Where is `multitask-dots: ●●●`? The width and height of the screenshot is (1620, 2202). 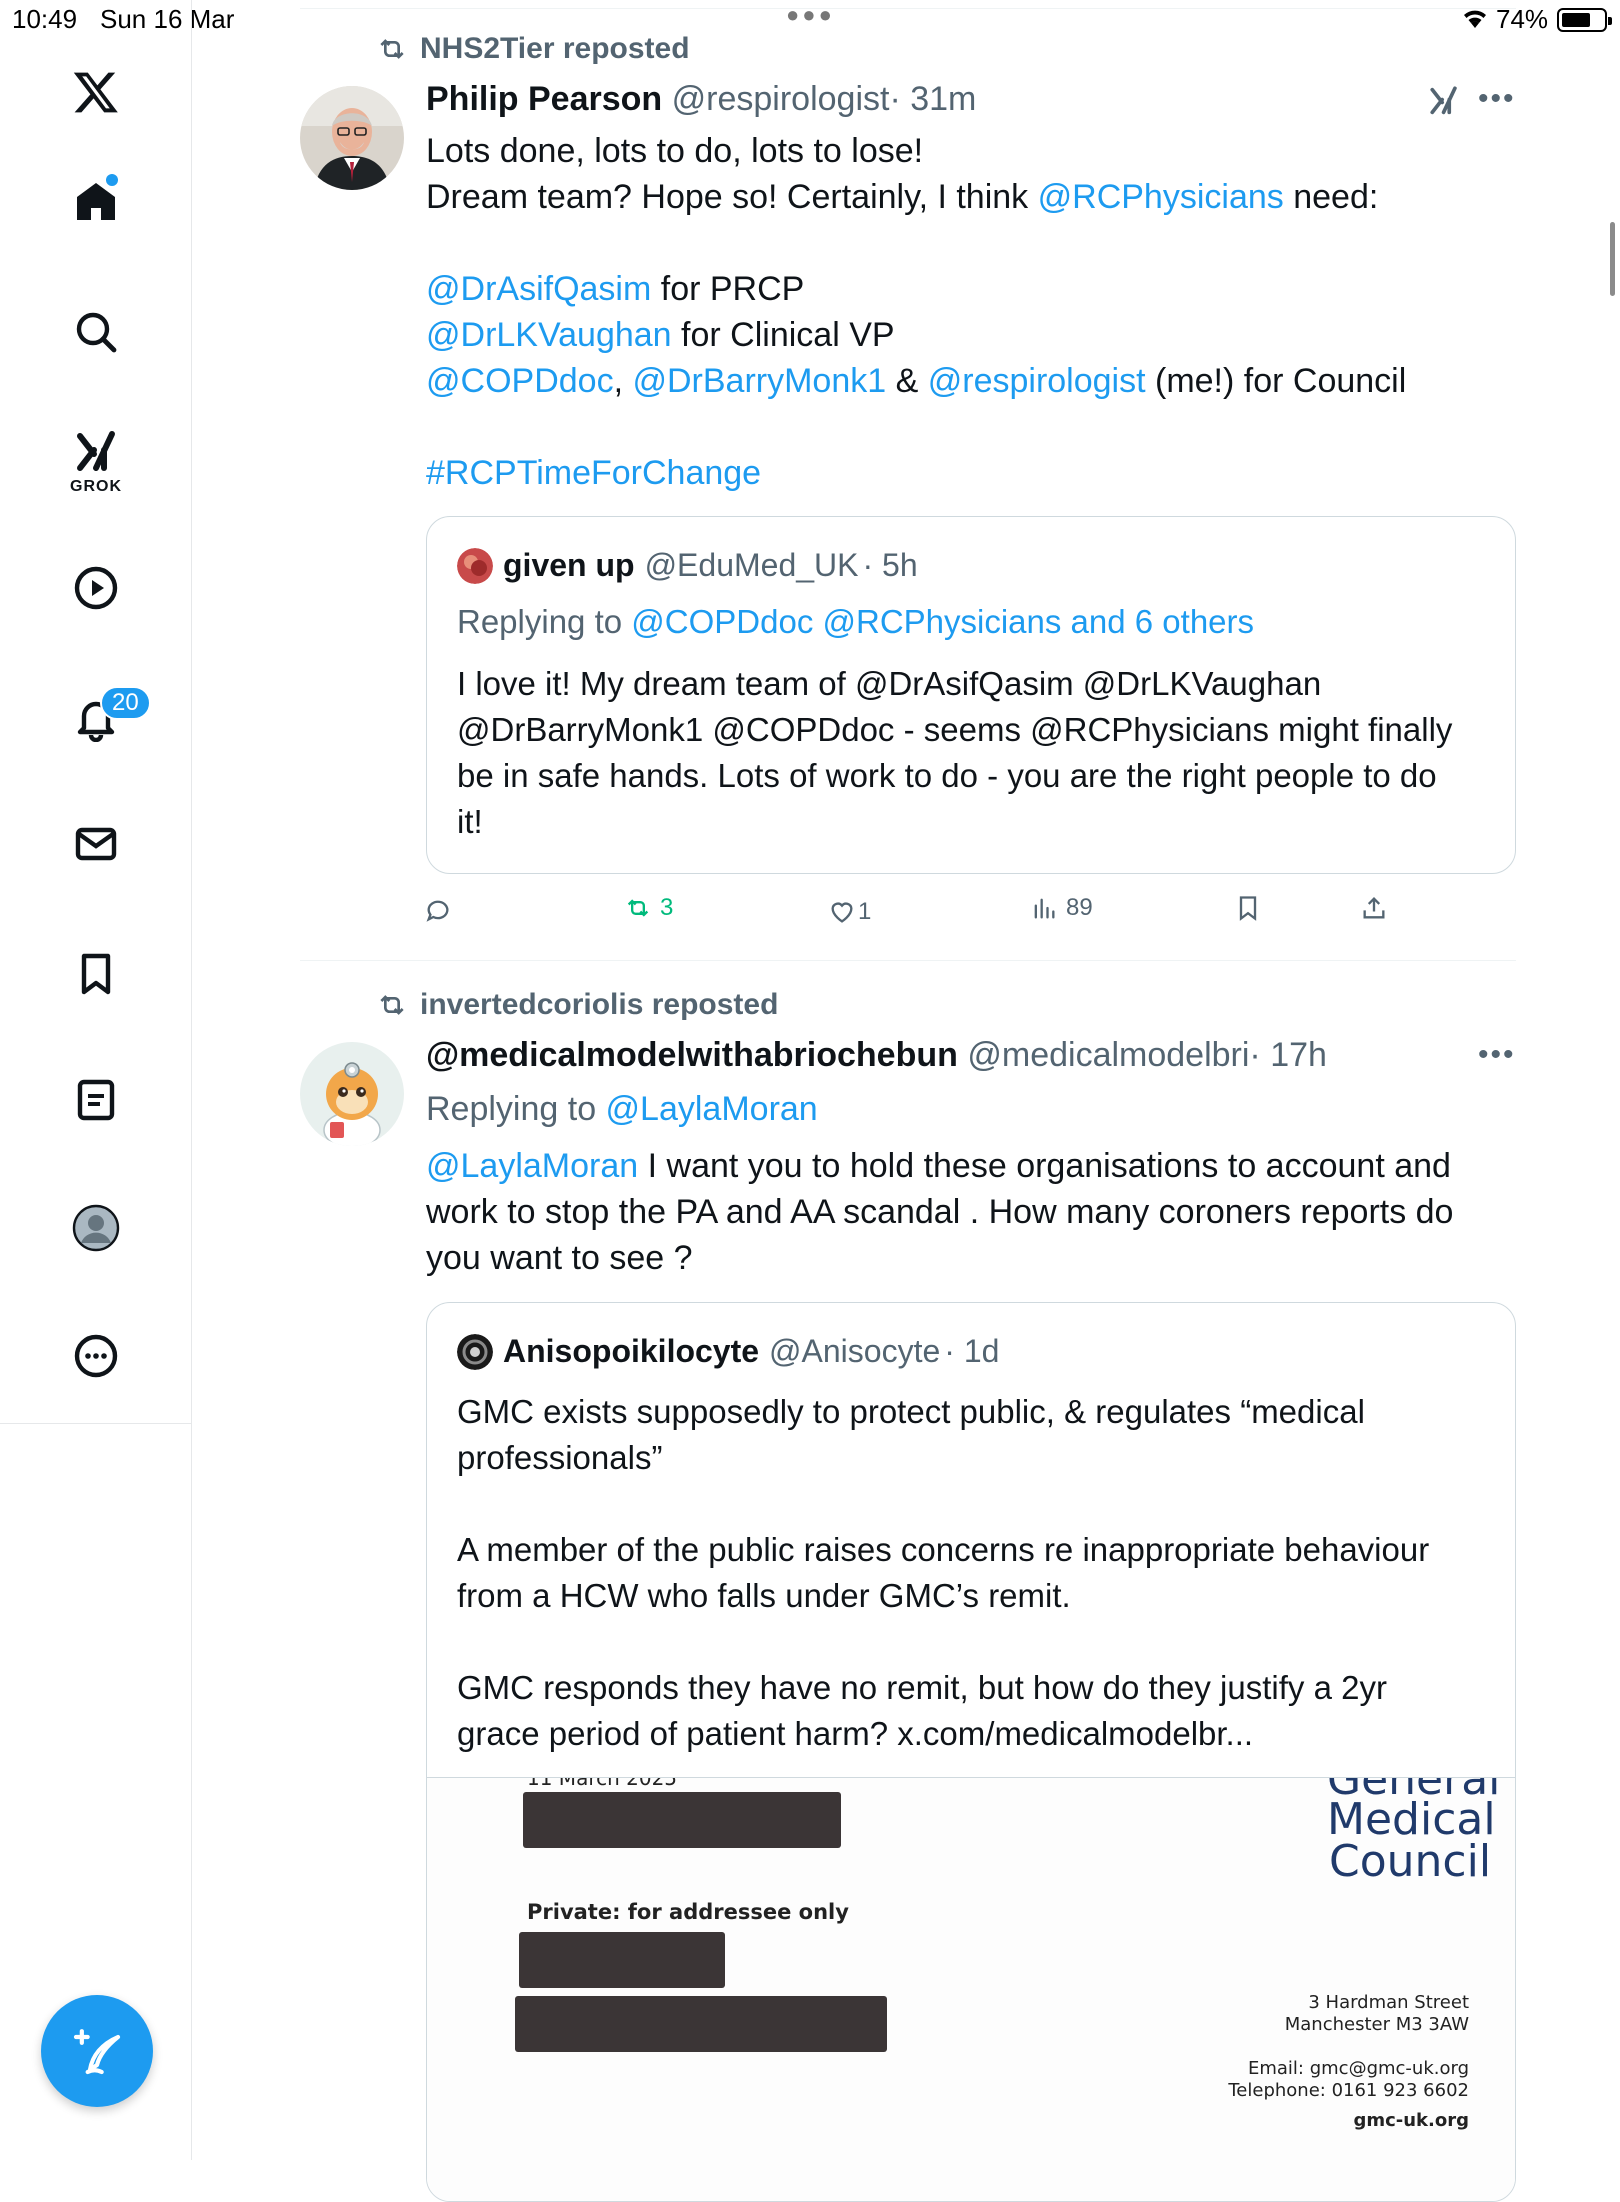
multitask-dots: ●●● is located at coordinates (810, 15).